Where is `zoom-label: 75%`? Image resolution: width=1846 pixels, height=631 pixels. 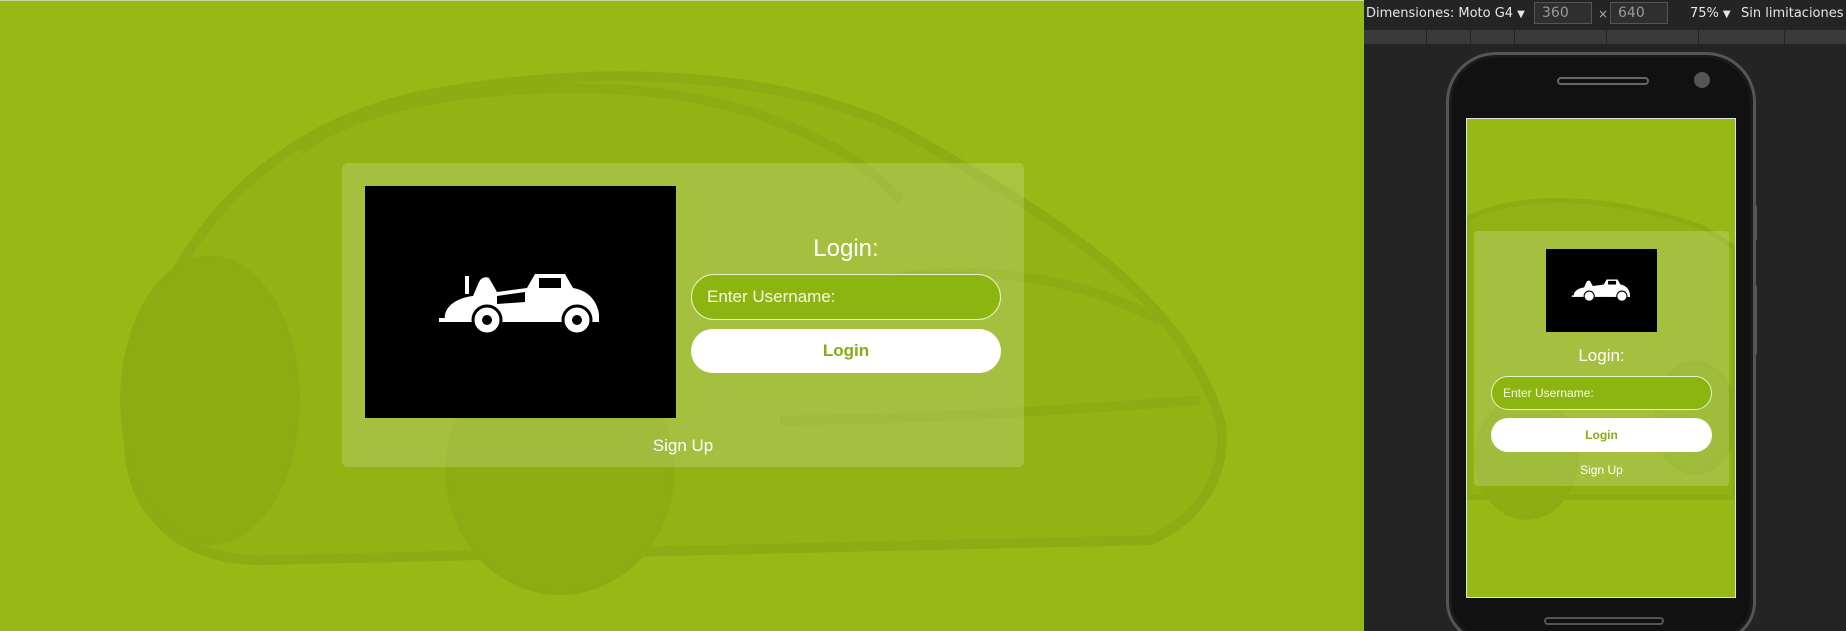 zoom-label: 75% is located at coordinates (1704, 13).